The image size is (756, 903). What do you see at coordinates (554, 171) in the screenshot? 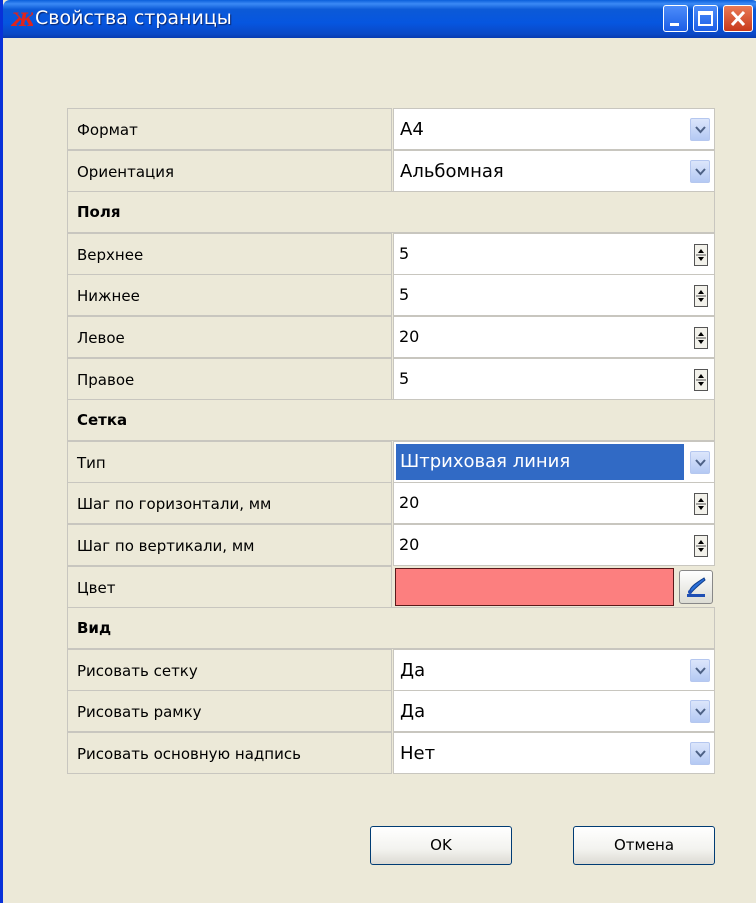
I see `property-combobox: Альбомная` at bounding box center [554, 171].